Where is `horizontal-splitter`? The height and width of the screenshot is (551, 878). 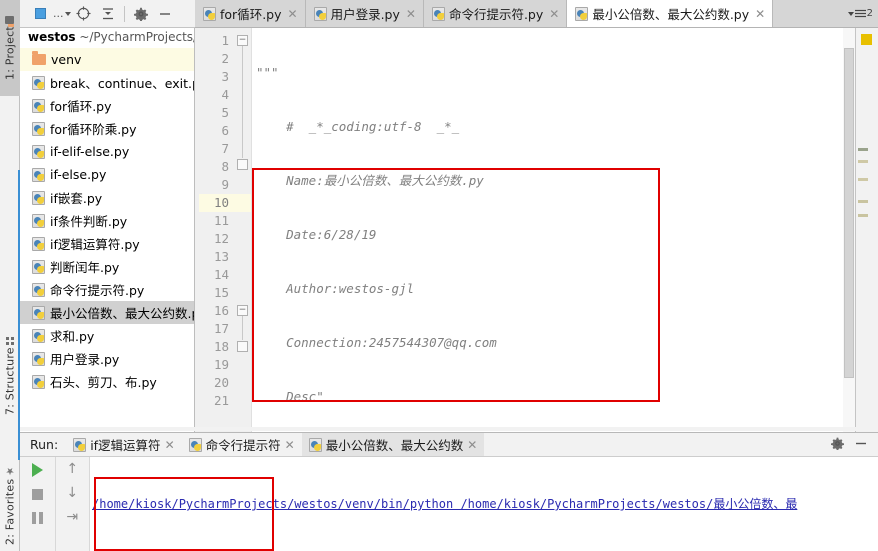
horizontal-splitter is located at coordinates (449, 429).